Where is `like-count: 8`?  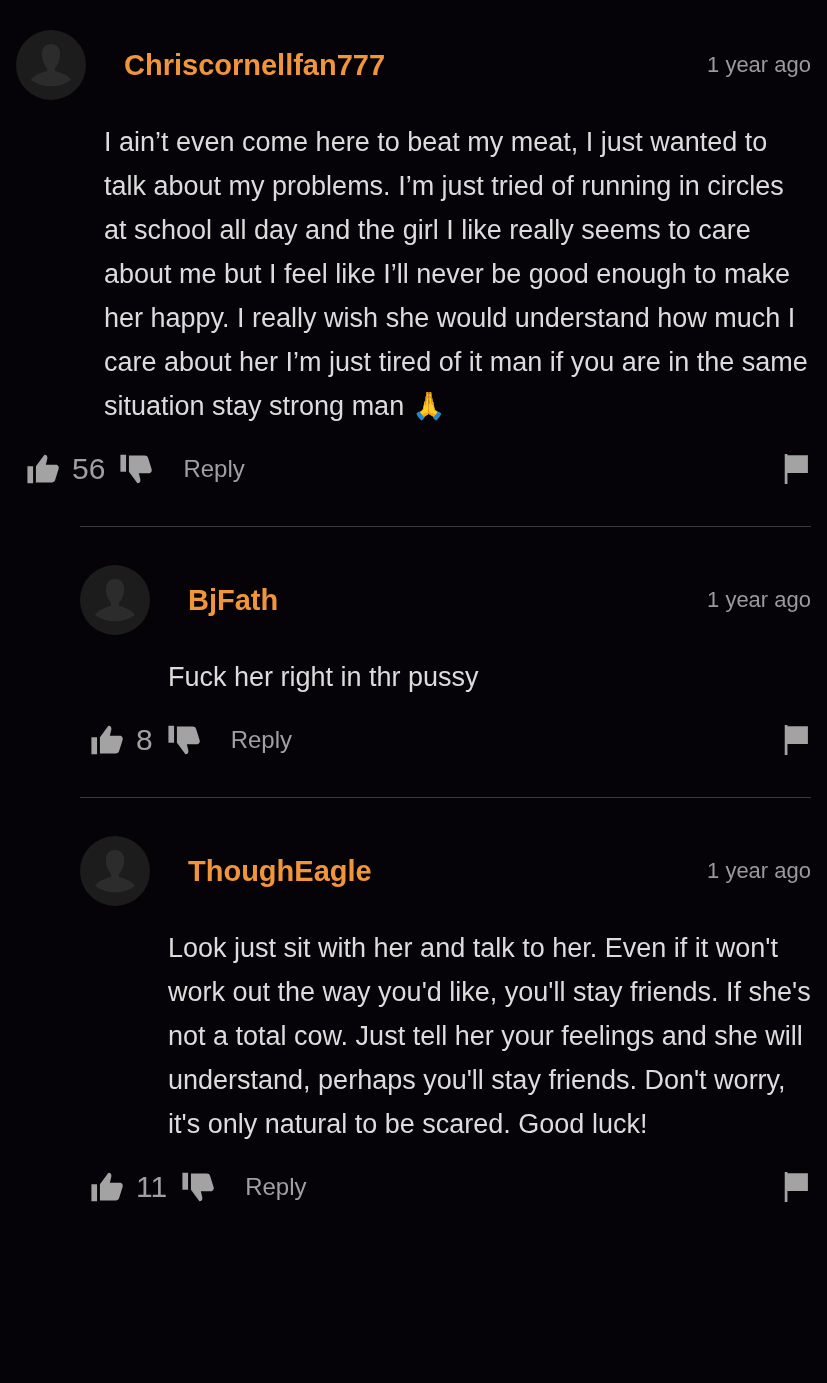 like-count: 8 is located at coordinates (144, 740).